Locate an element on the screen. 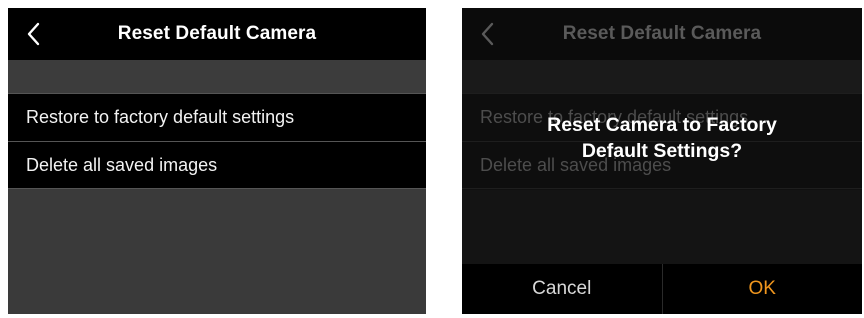  page-title-dimmed: Reset Default Camera is located at coordinates (662, 33).